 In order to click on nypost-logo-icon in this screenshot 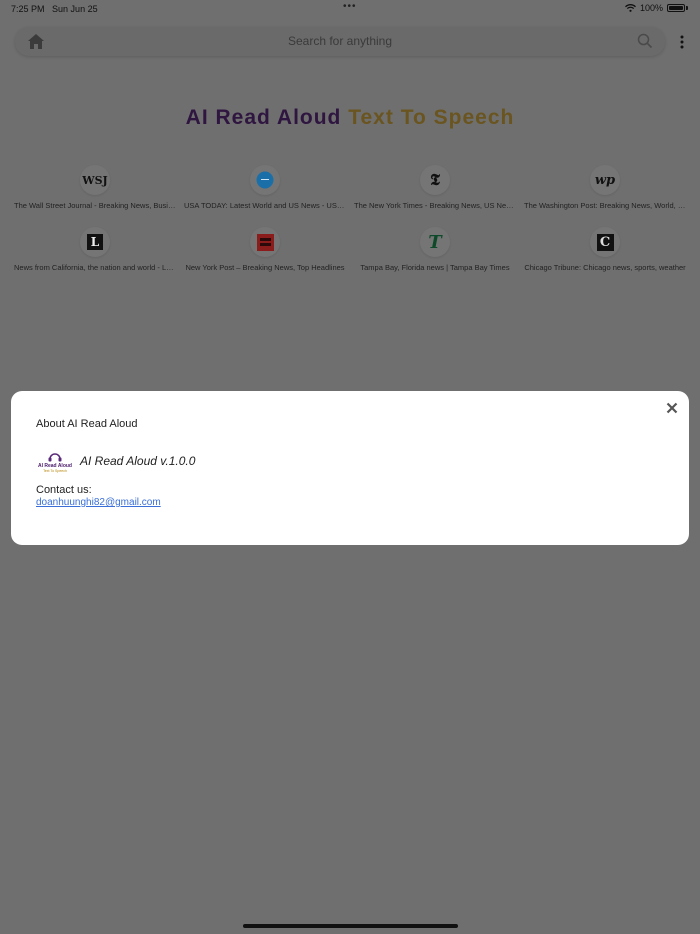, I will do `click(265, 242)`.